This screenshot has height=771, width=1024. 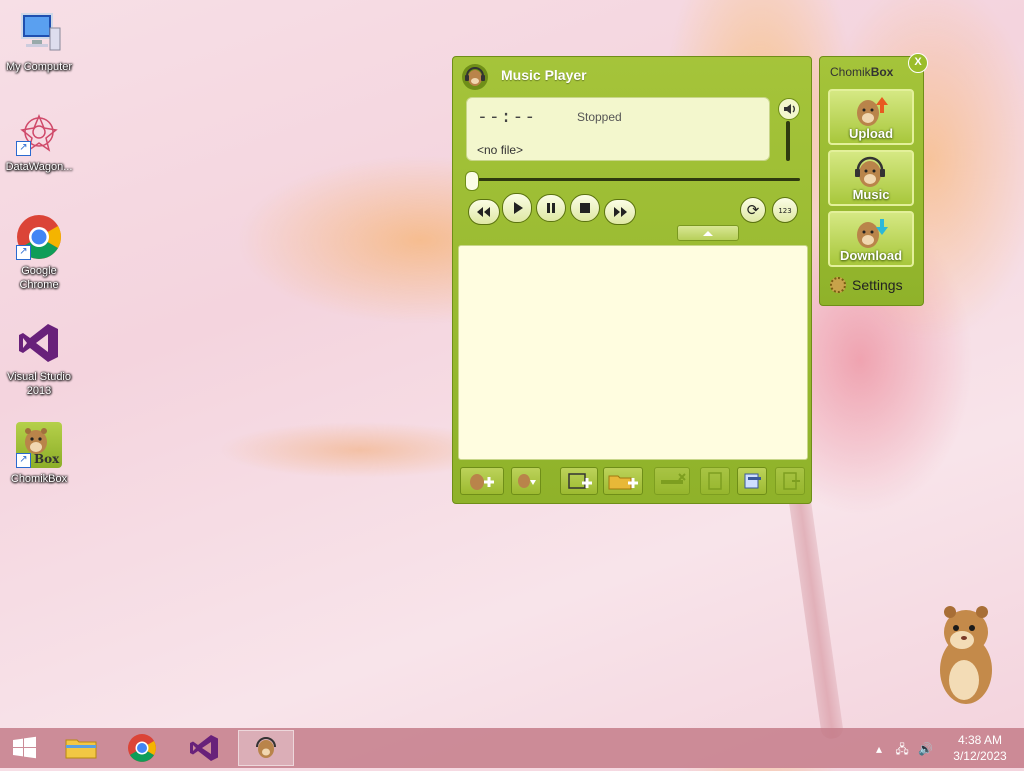 I want to click on shuffle-button: 123, so click(x=785, y=210).